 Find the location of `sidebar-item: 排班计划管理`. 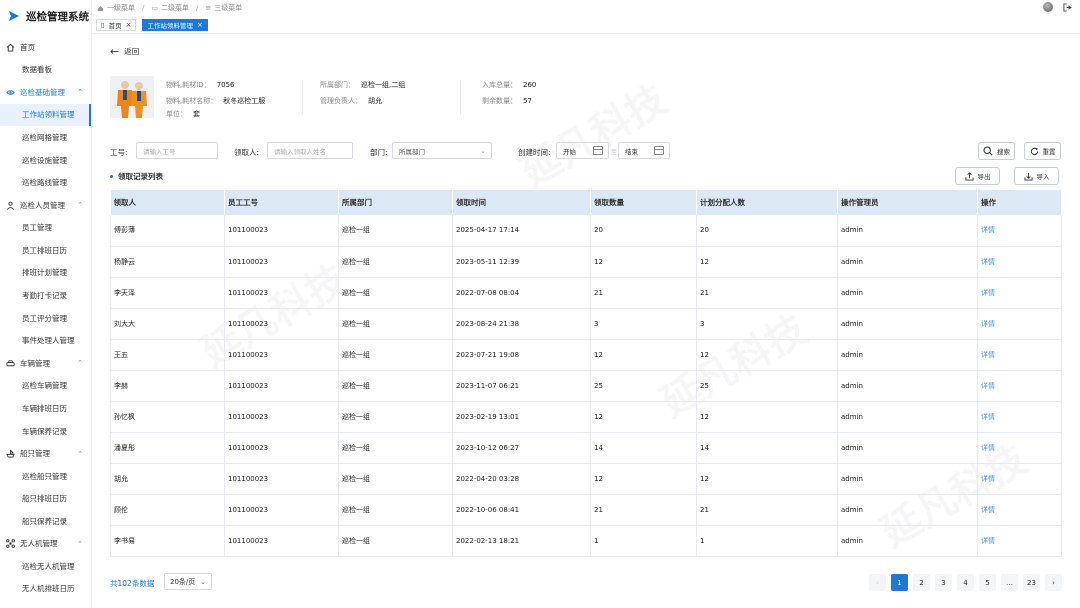

sidebar-item: 排班计划管理 is located at coordinates (45, 273).